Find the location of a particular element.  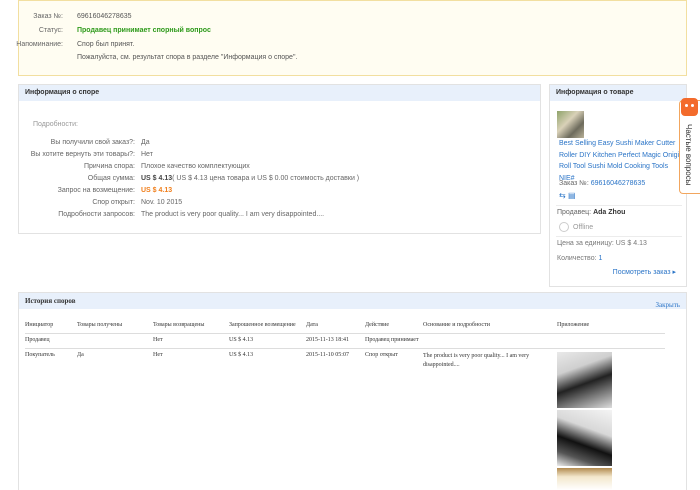

product-thumbnail is located at coordinates (570, 124).